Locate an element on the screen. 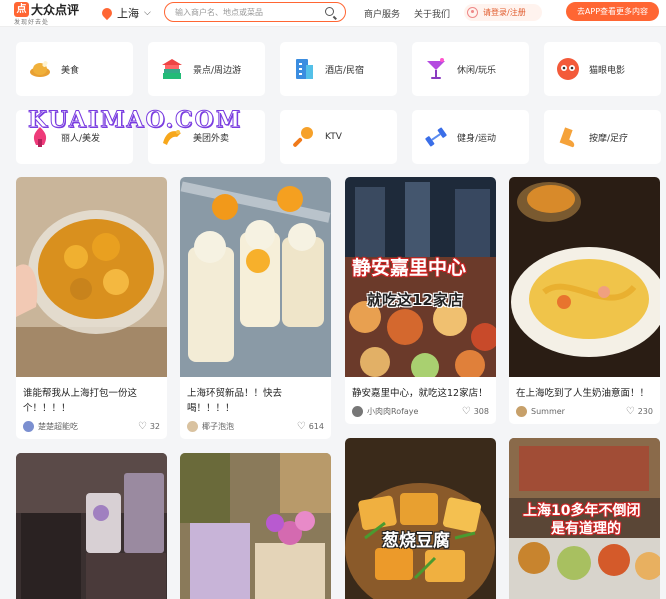 Image resolution: width=666 pixels, height=599 pixels. feed-card: 谁能帮我从上海打包一份这个！！！！ 楚楚超能吃 ♡ 32 is located at coordinates (91, 308).